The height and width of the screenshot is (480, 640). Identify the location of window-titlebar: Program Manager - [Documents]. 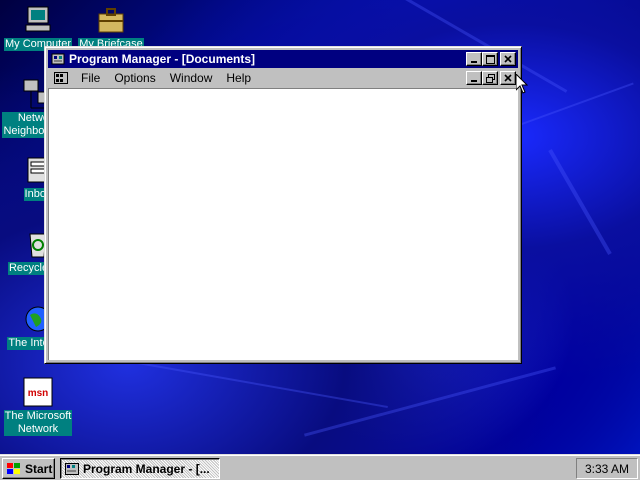
(283, 59).